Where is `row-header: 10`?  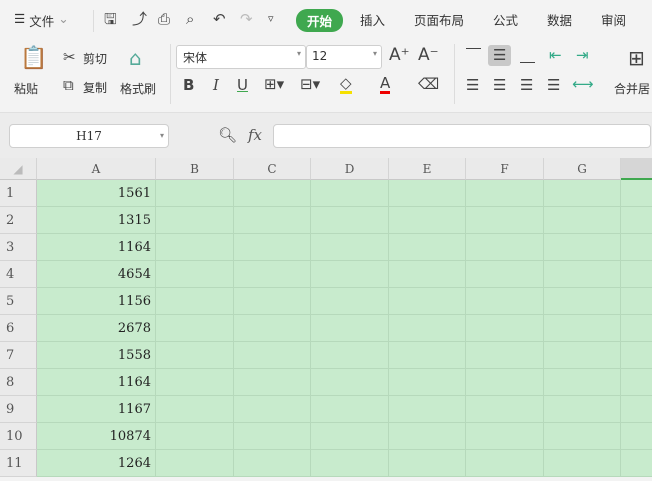 row-header: 10 is located at coordinates (18, 436).